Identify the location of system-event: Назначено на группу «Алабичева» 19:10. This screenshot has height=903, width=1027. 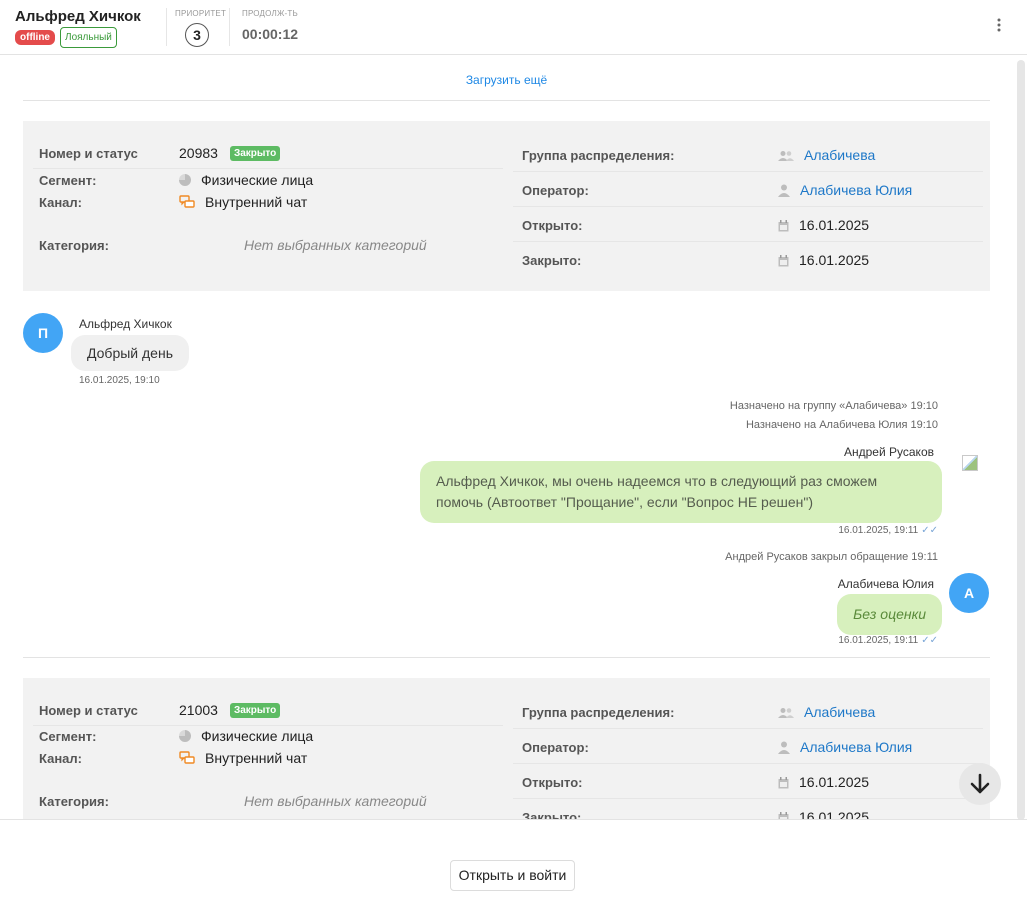
(833, 406).